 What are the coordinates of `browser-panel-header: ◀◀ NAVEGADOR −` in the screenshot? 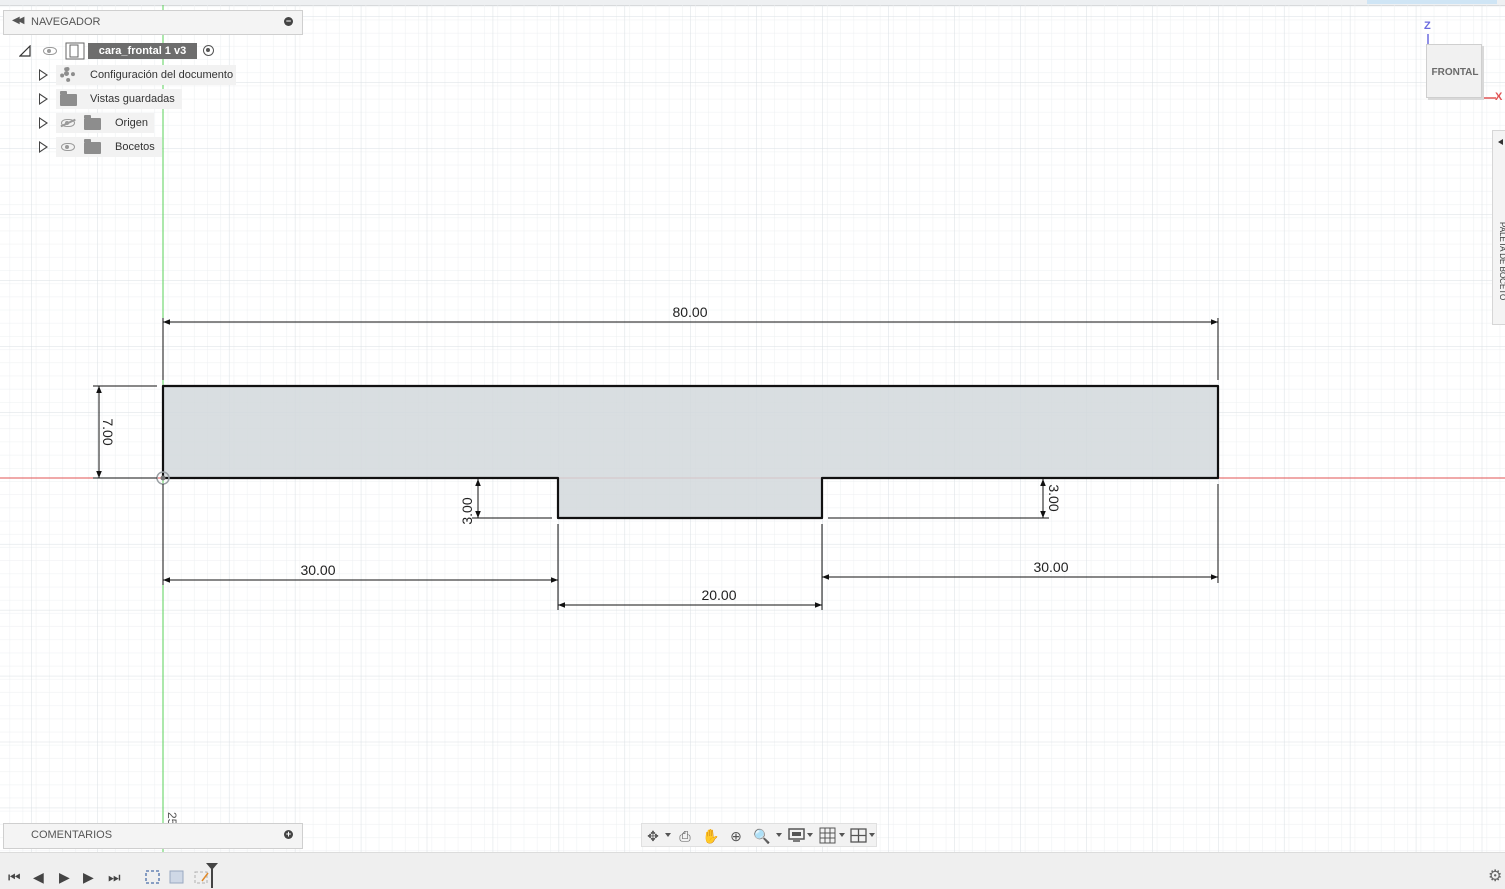 It's located at (153, 22).